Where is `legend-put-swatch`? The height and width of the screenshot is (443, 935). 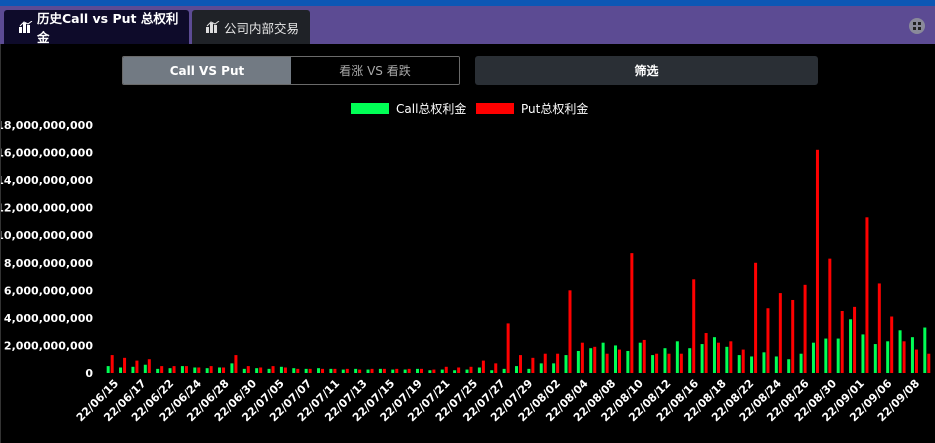
legend-put-swatch is located at coordinates (495, 108).